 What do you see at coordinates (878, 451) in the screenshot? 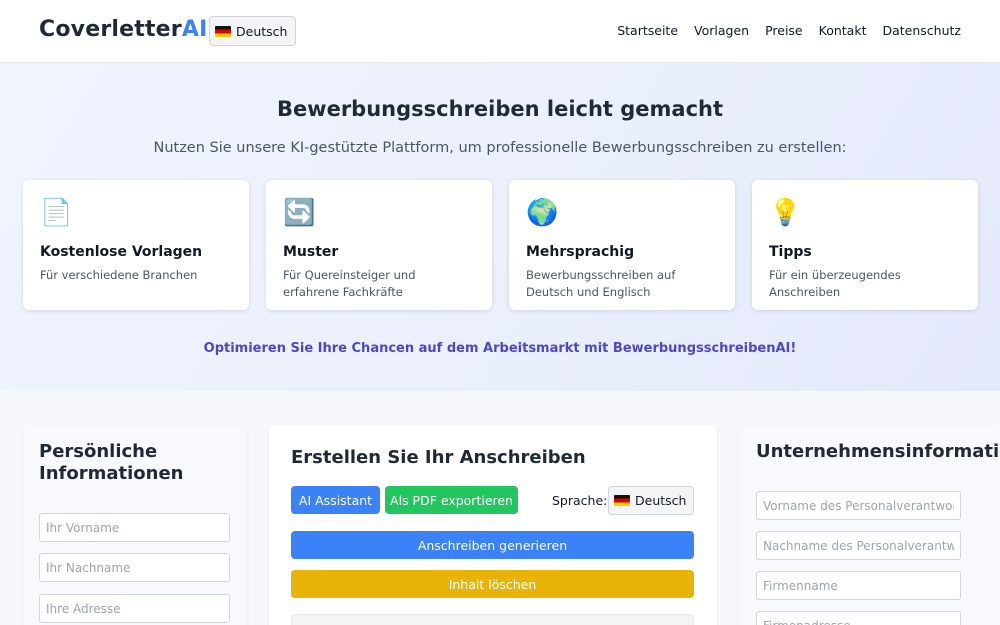
I see `company-info-title: Unternehmensinformationen` at bounding box center [878, 451].